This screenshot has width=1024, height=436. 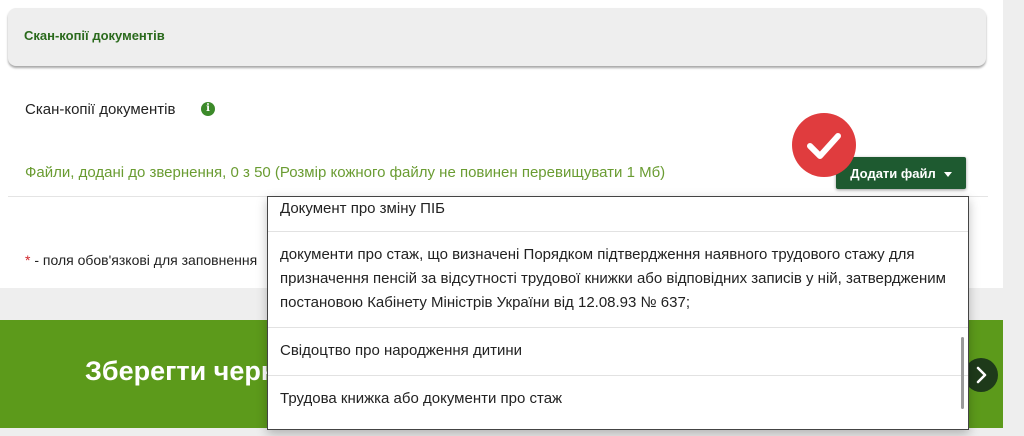 I want to click on required-note-text: - поля обов'язкові для заповнення, so click(x=144, y=260).